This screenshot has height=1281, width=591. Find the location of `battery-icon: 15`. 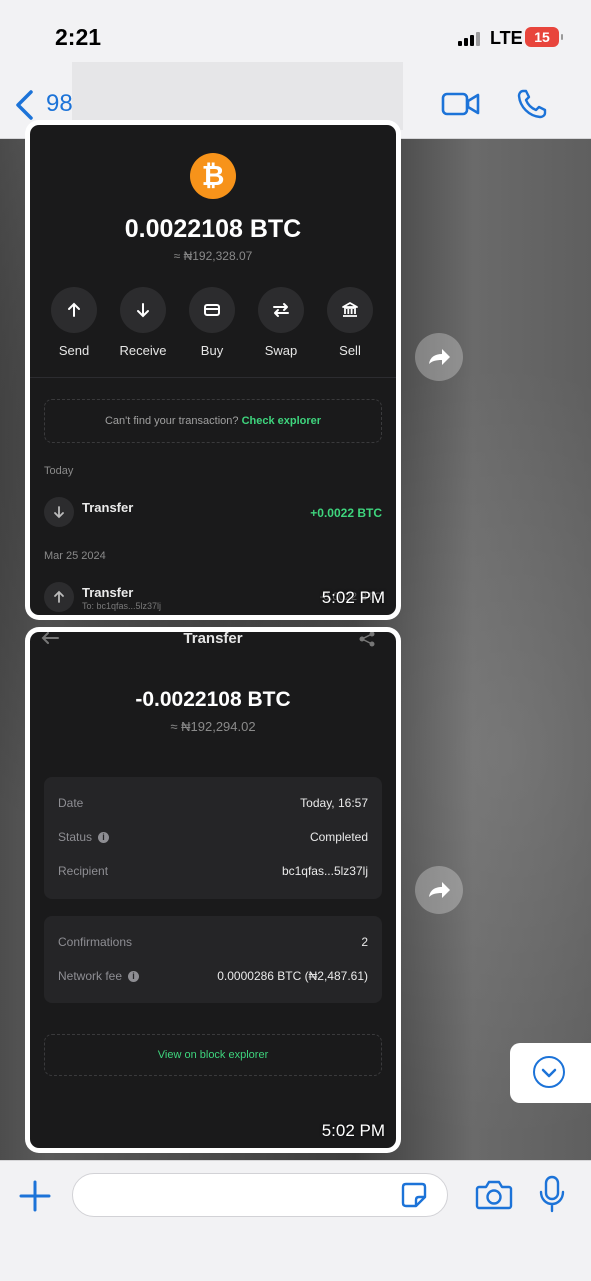

battery-icon: 15 is located at coordinates (544, 37).